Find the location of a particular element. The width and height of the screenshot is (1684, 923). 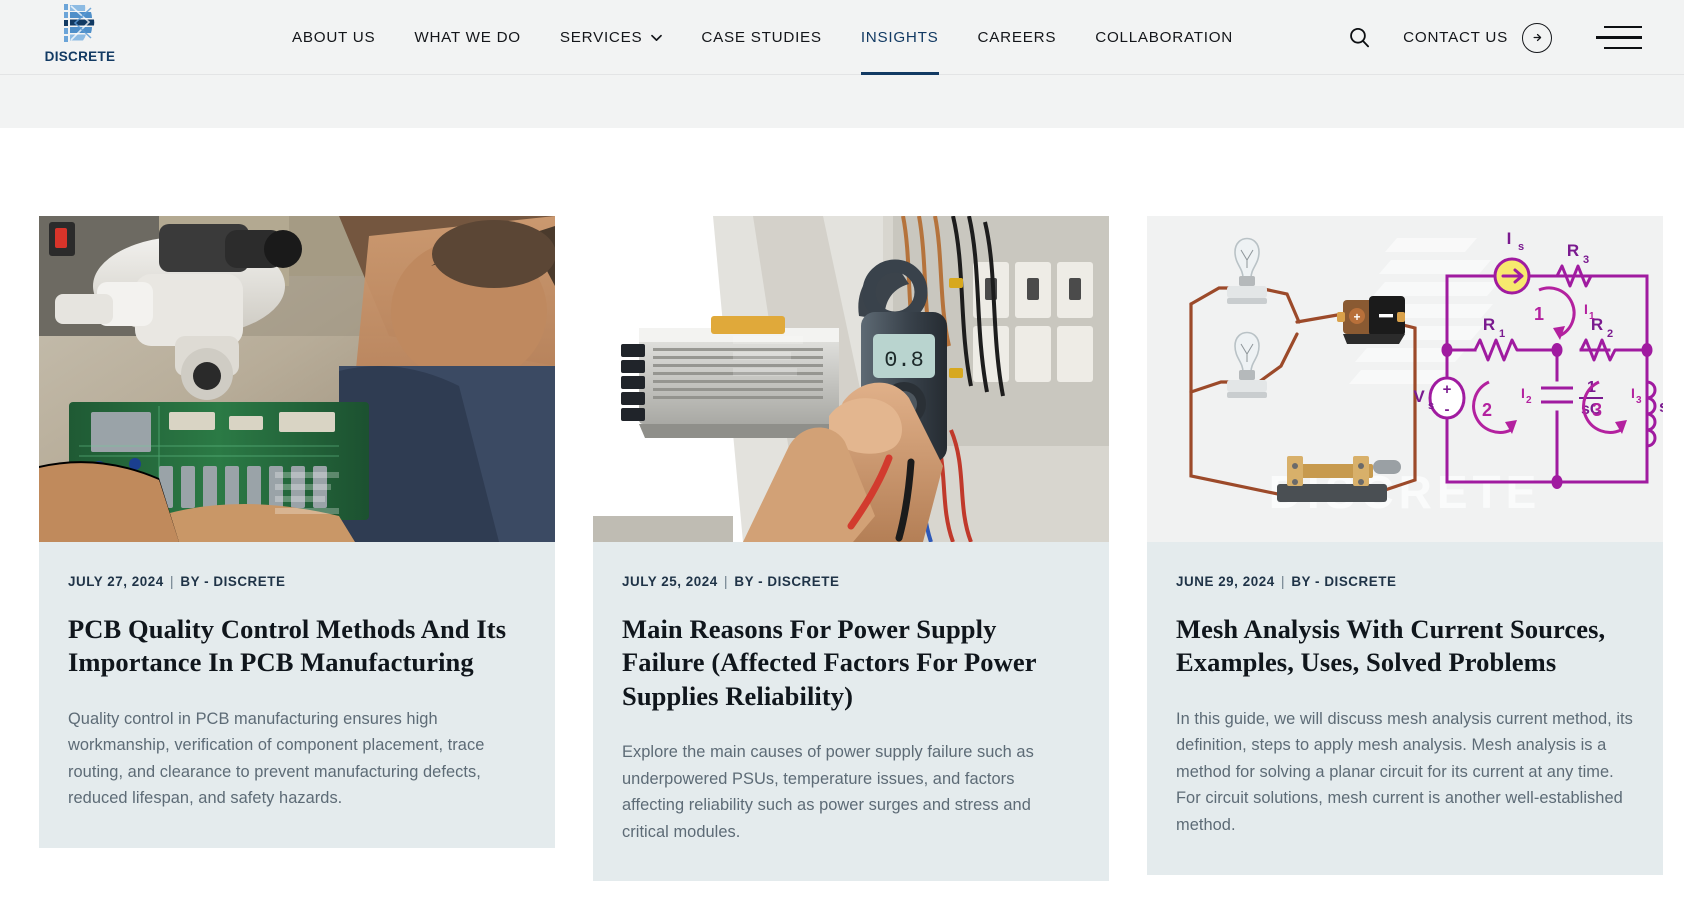

nav-label: CASE STUDIES is located at coordinates (761, 37).